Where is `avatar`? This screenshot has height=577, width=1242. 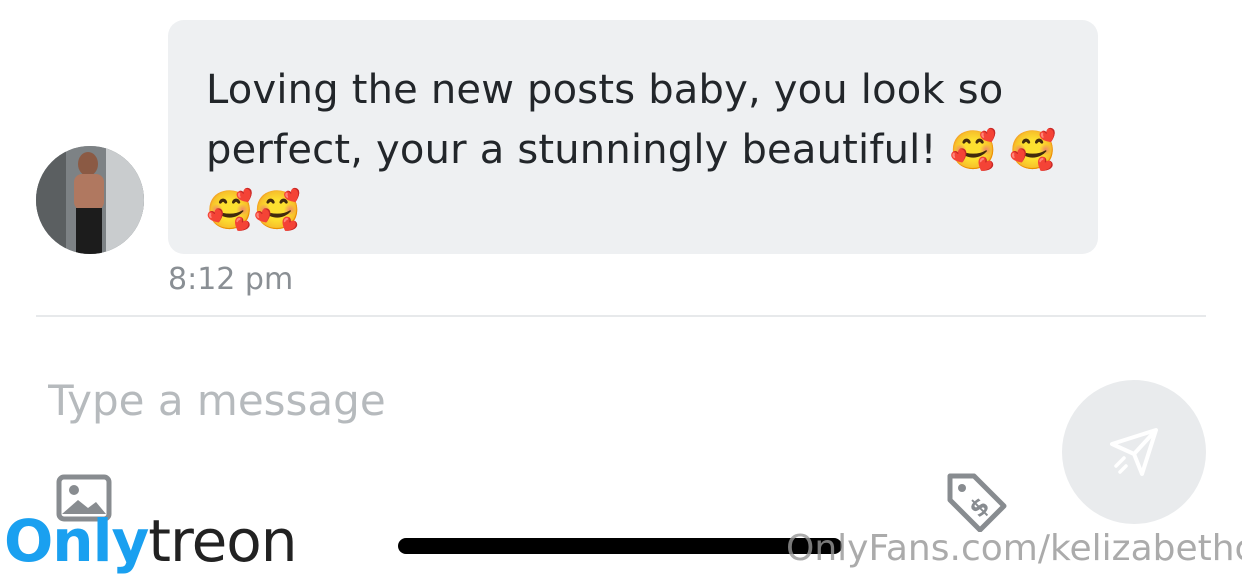
avatar is located at coordinates (90, 200).